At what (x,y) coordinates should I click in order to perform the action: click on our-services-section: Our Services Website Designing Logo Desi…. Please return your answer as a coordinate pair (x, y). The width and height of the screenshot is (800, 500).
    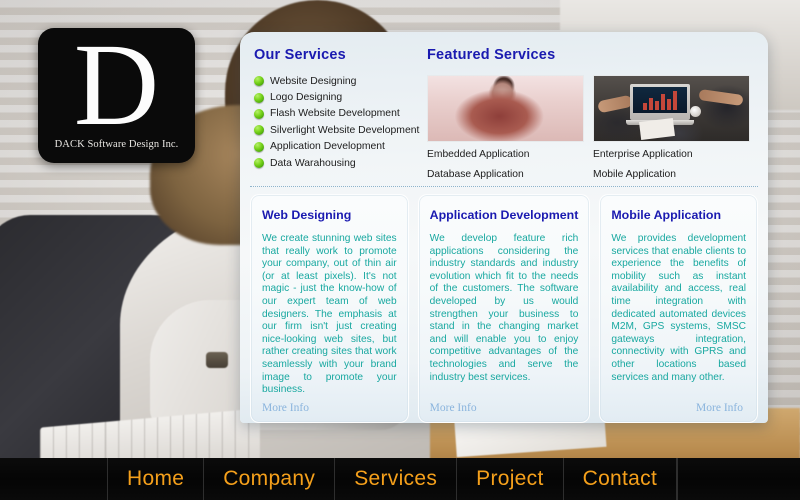
    Looking at the image, I should click on (330, 116).